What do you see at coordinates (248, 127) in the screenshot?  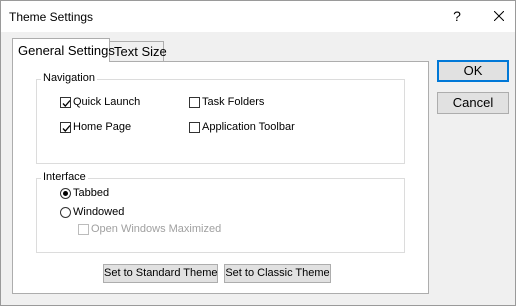 I see `checkbox-label: Application Toolbar` at bounding box center [248, 127].